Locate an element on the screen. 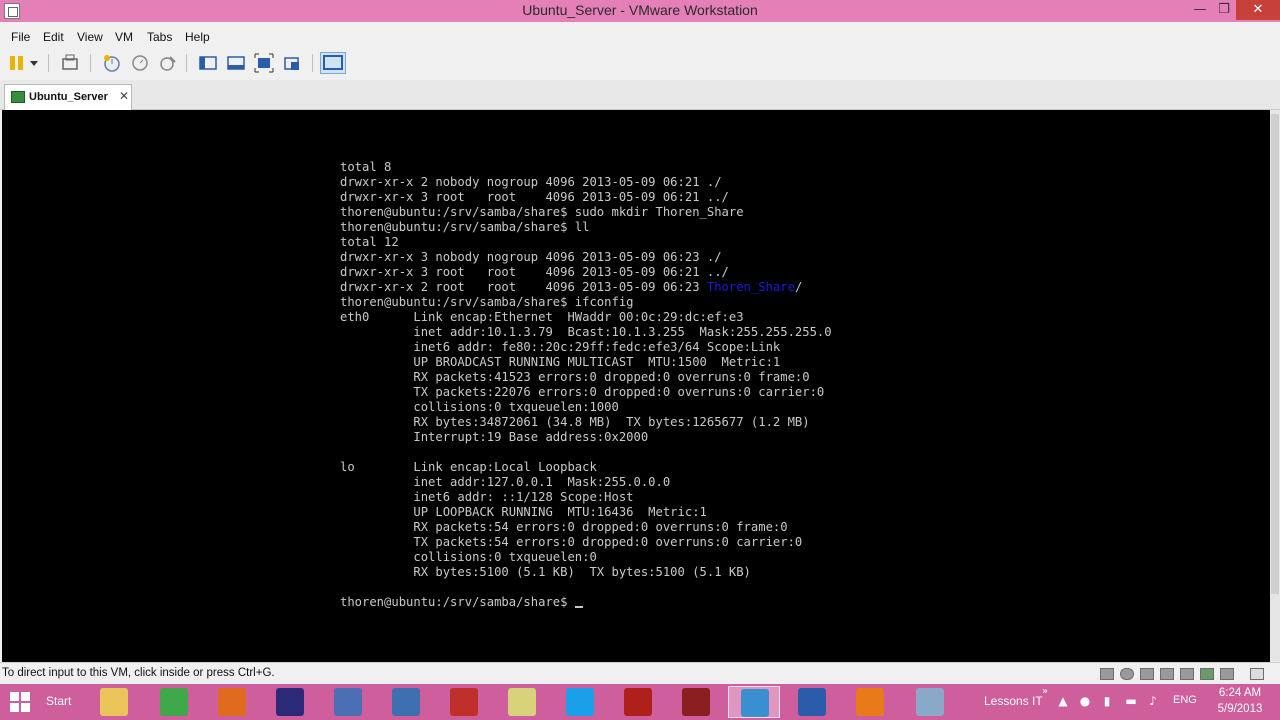 This screenshot has height=720, width=1280. sound-icon is located at coordinates (1207, 674).